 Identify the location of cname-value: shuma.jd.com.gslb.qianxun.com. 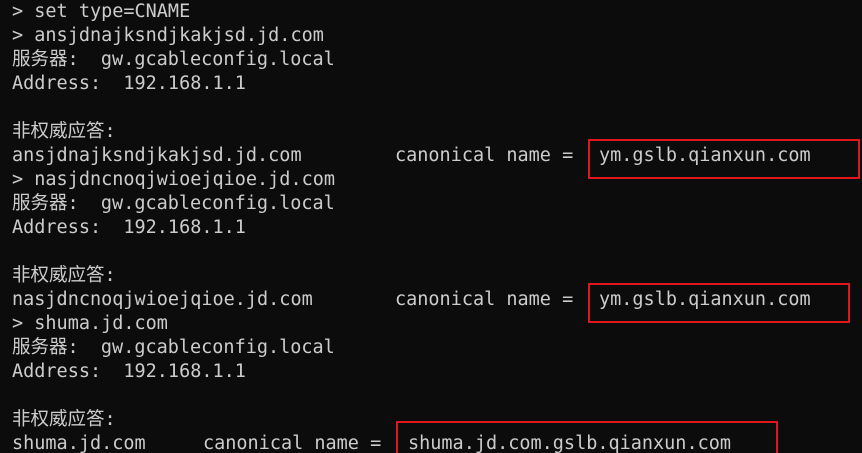
(570, 443).